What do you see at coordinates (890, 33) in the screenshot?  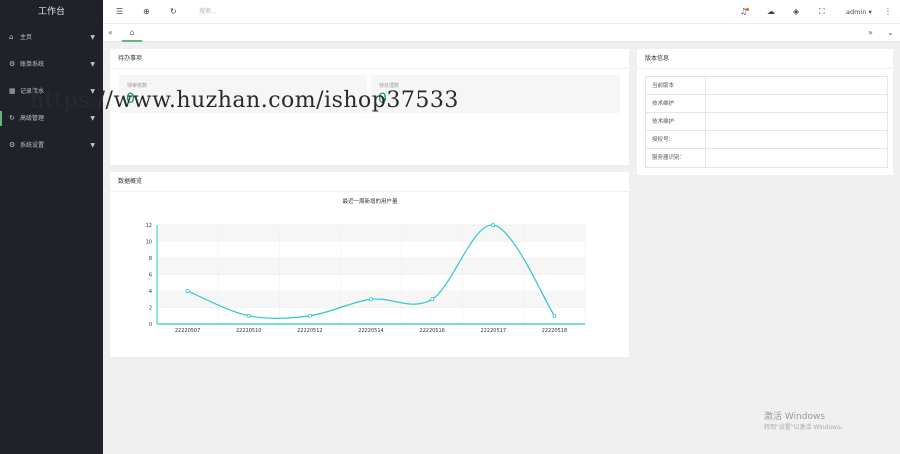 I see `tabs-dropdown-icon: ⌄` at bounding box center [890, 33].